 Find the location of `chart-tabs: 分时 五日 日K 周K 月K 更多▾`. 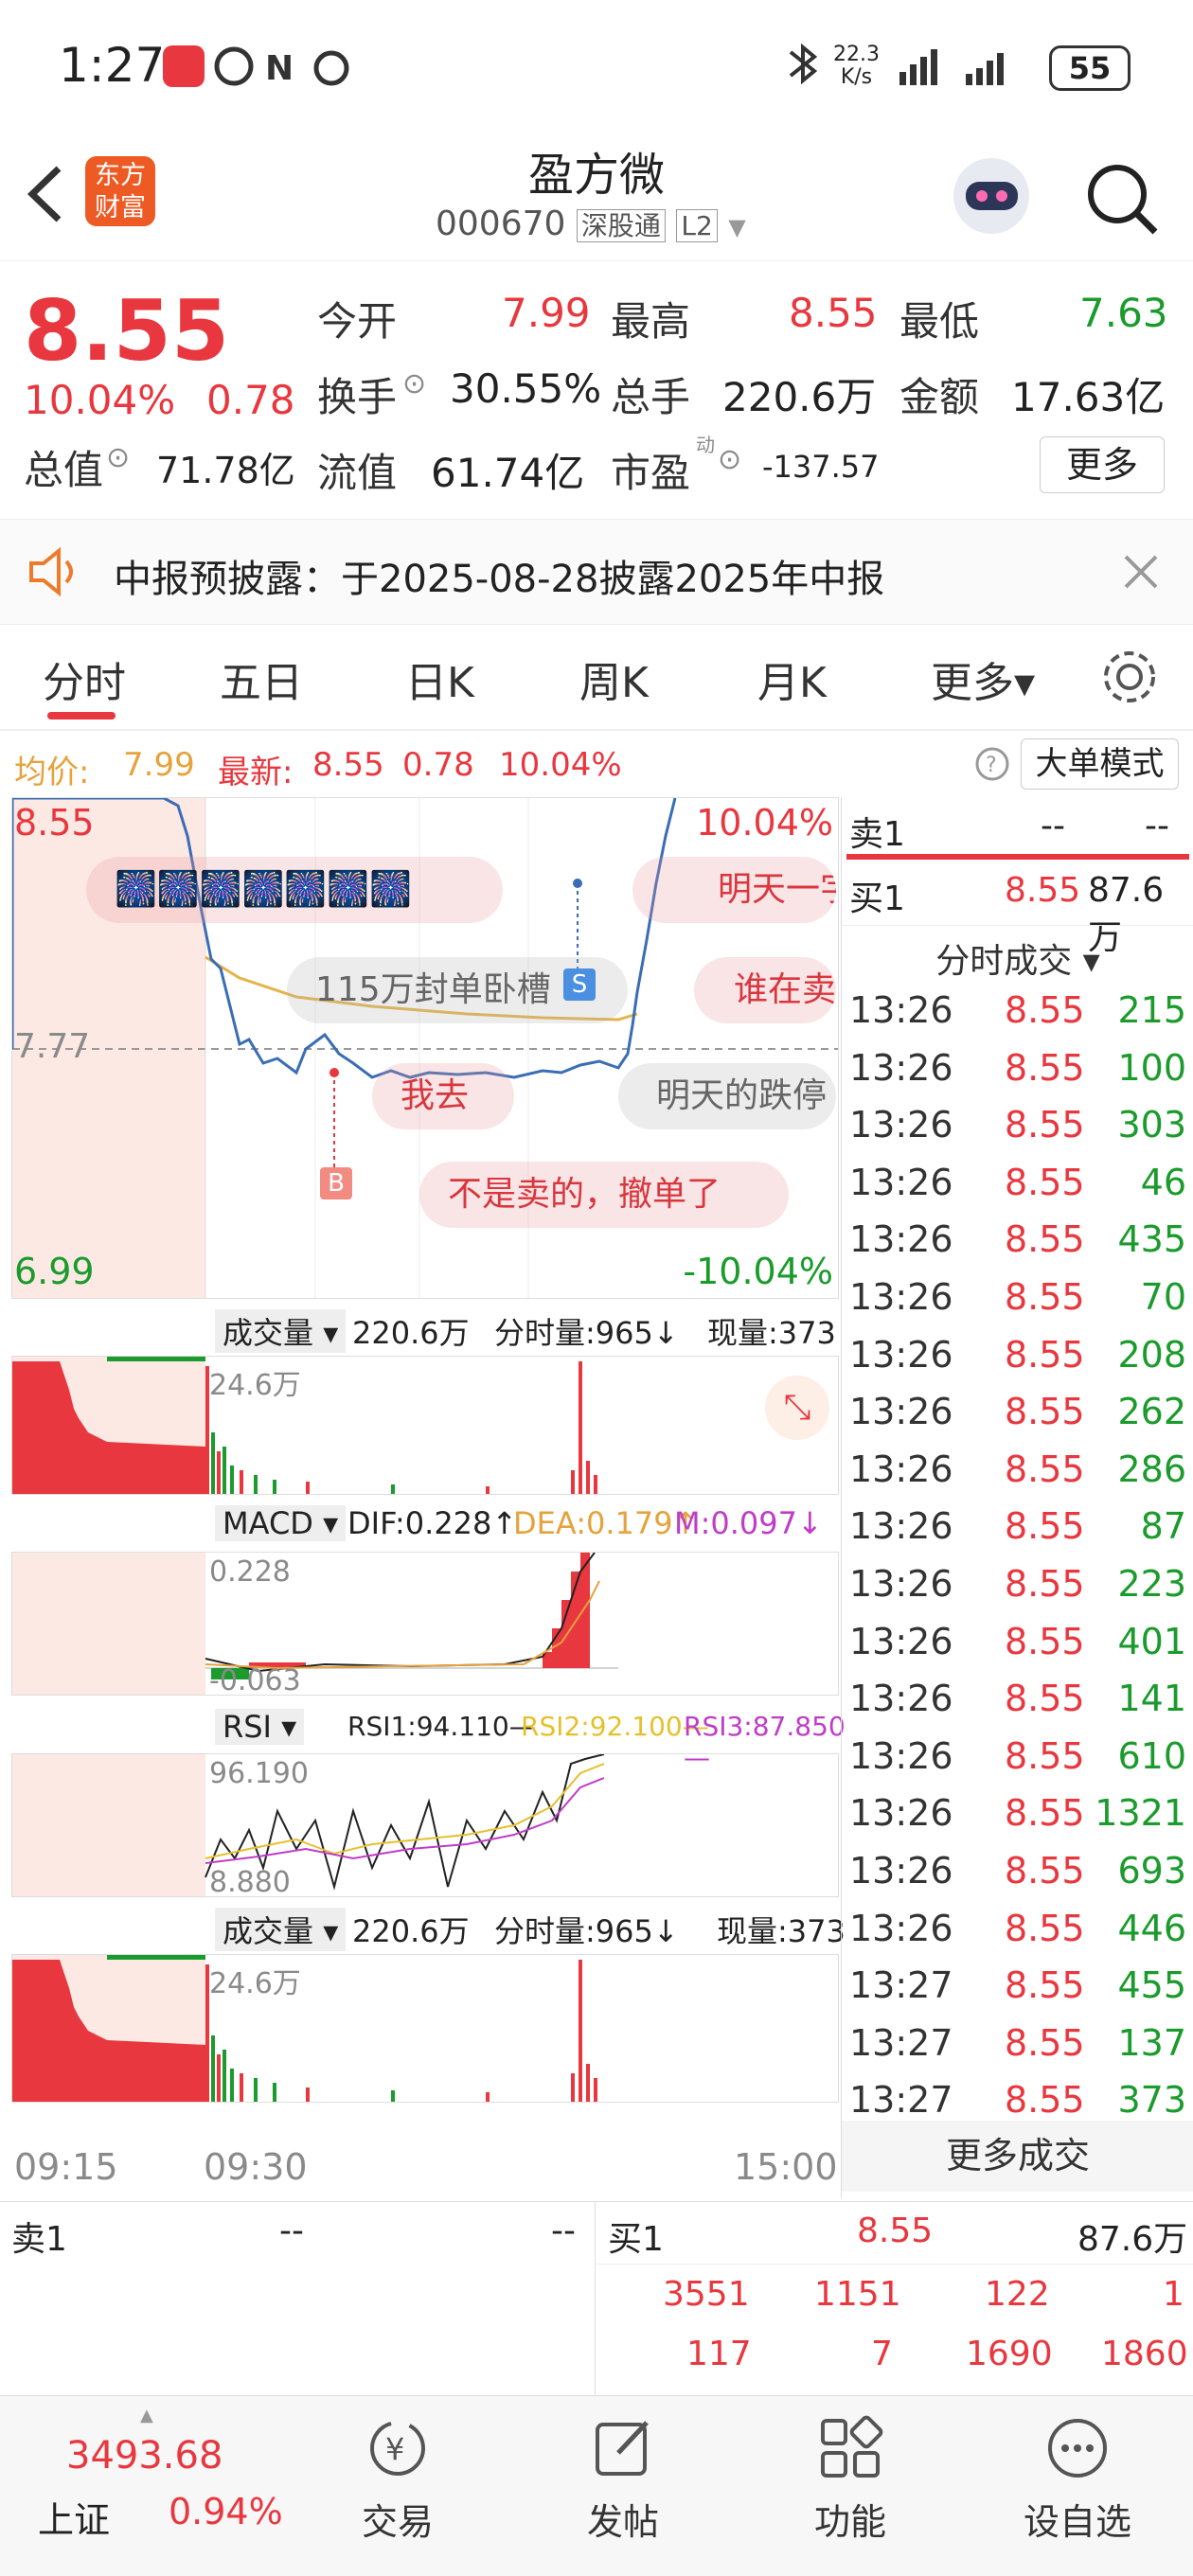

chart-tabs: 分时 五日 日K 周K 月K 更多▾ is located at coordinates (596, 678).